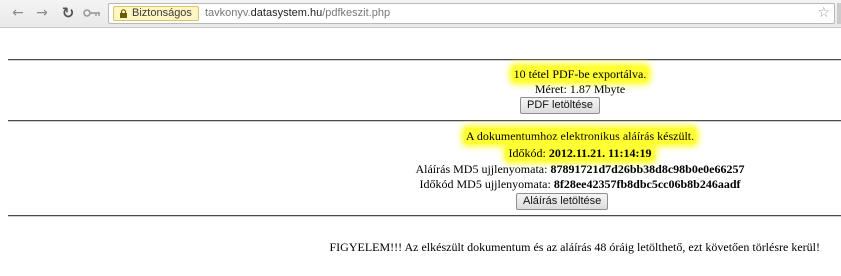 The image size is (841, 276). What do you see at coordinates (528, 153) in the screenshot?
I see `timestamp-label: Időkód:` at bounding box center [528, 153].